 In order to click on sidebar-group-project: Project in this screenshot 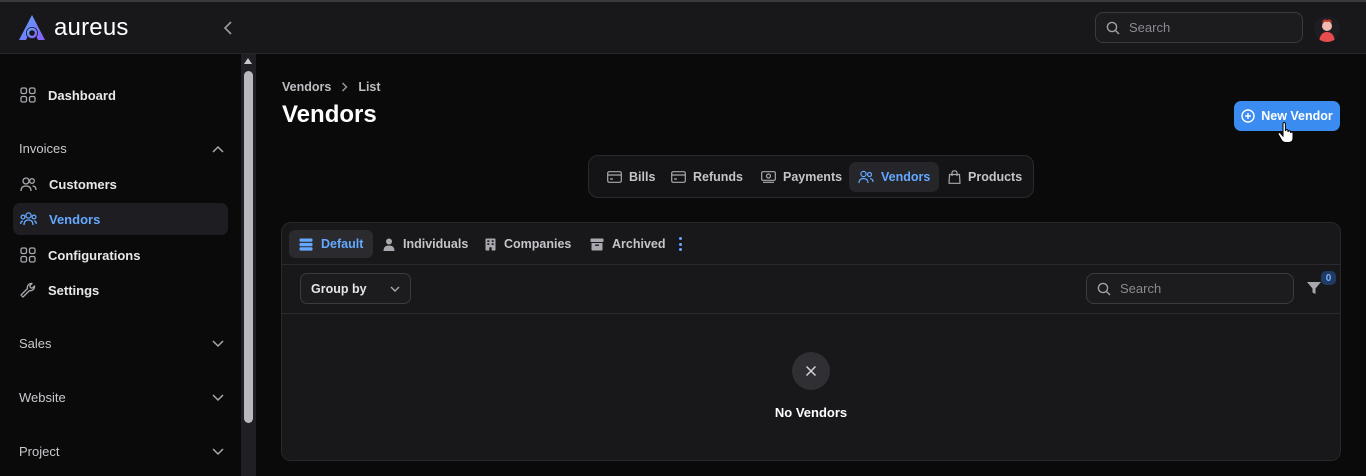, I will do `click(121, 451)`.